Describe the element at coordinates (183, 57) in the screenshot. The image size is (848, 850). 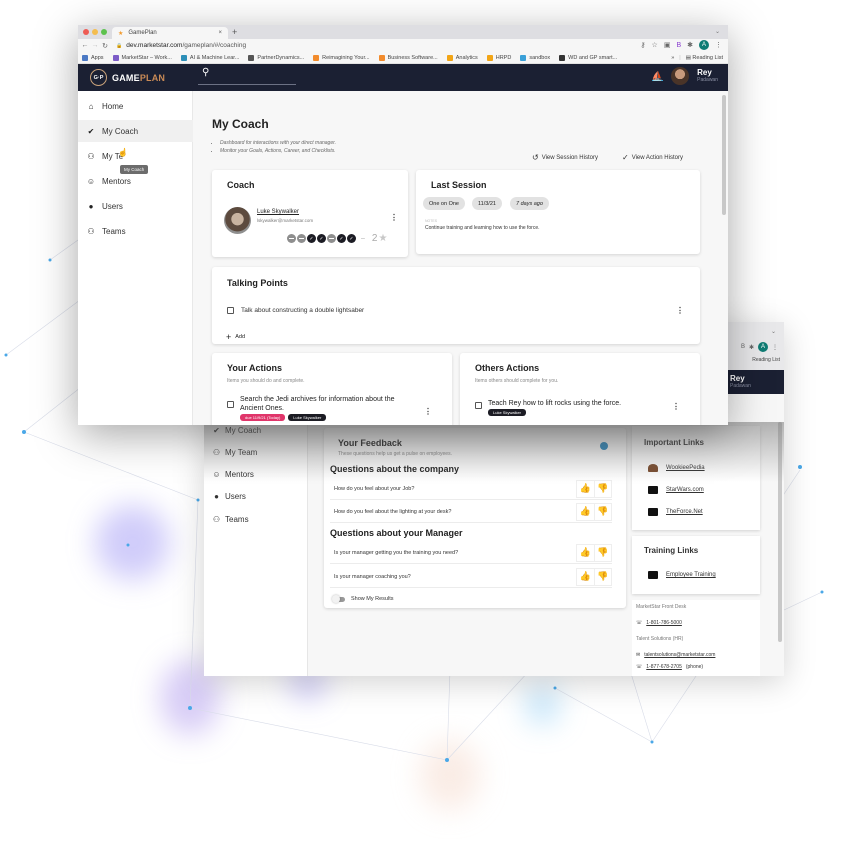
I see `bookmark-icon` at that location.